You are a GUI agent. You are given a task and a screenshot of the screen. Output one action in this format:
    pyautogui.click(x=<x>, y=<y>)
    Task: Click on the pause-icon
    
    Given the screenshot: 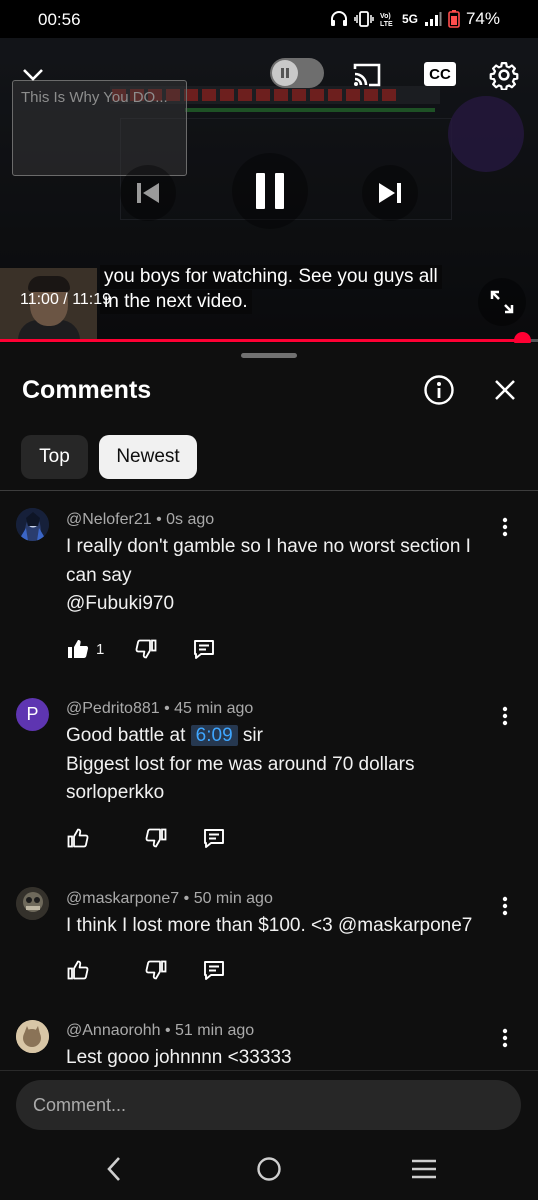 What is the action you would take?
    pyautogui.click(x=270, y=191)
    